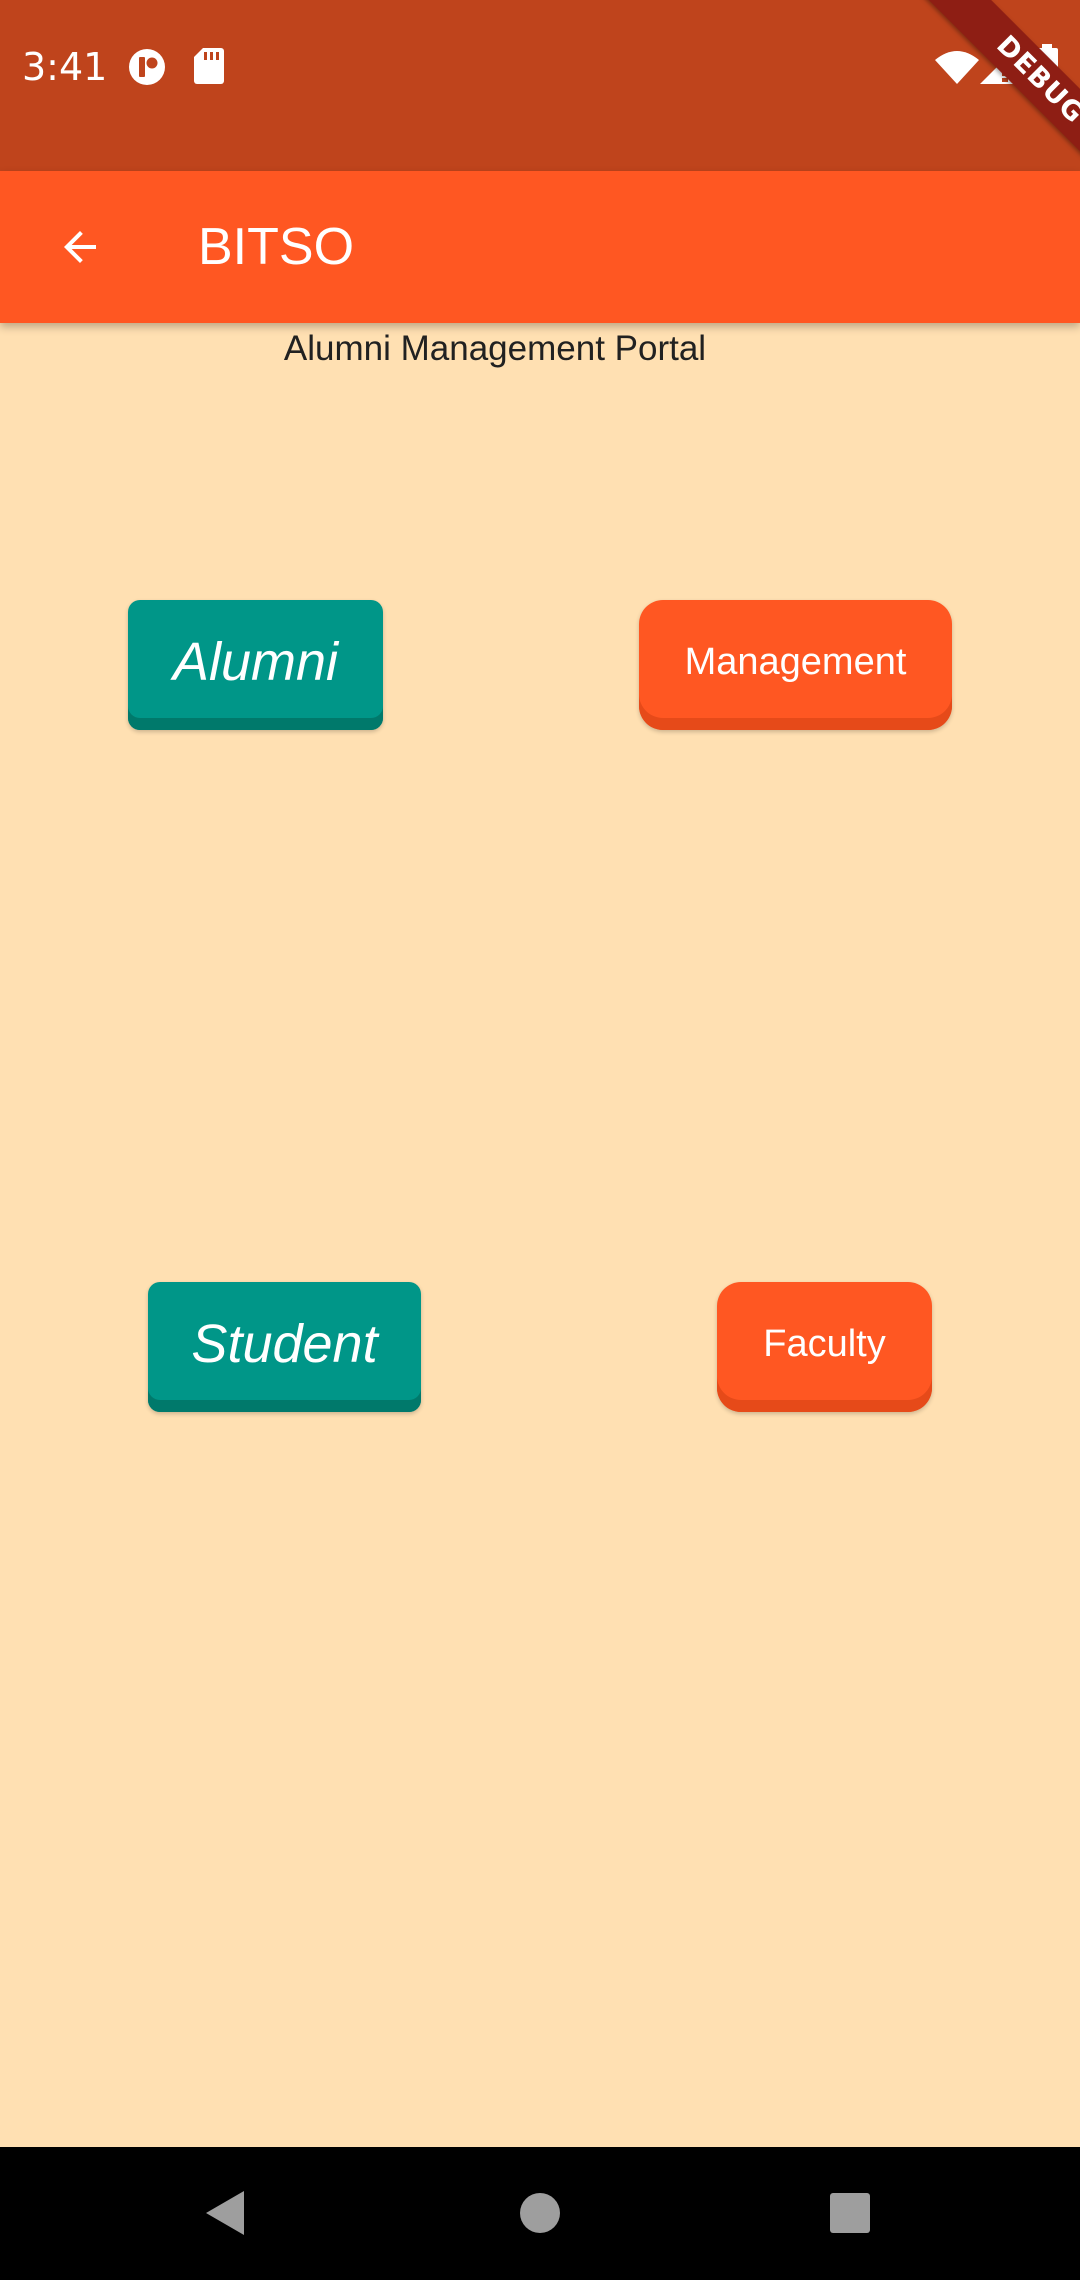 The image size is (1080, 2280). What do you see at coordinates (795, 665) in the screenshot?
I see `management-button: Management` at bounding box center [795, 665].